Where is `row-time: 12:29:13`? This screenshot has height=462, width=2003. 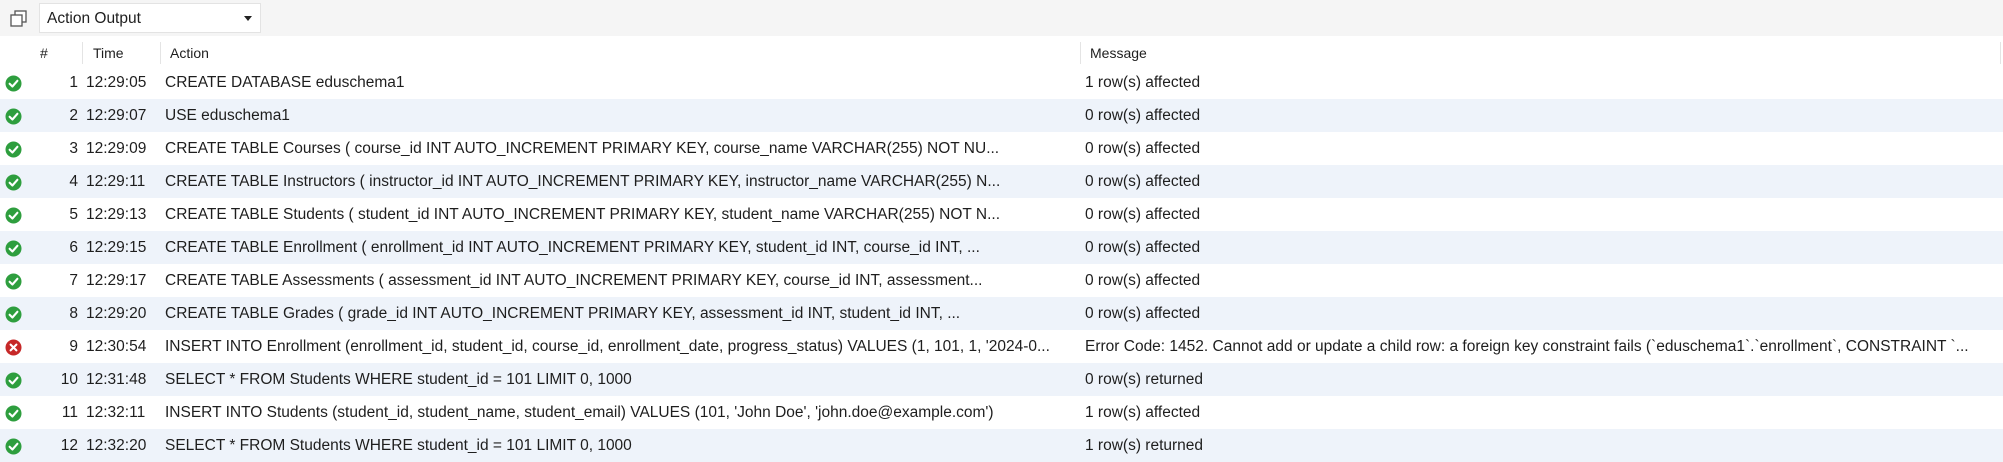 row-time: 12:29:13 is located at coordinates (116, 214).